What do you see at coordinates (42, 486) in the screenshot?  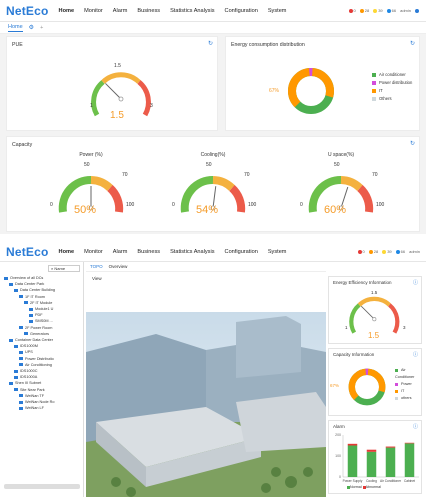 I see `horizontal-scrollbar` at bounding box center [42, 486].